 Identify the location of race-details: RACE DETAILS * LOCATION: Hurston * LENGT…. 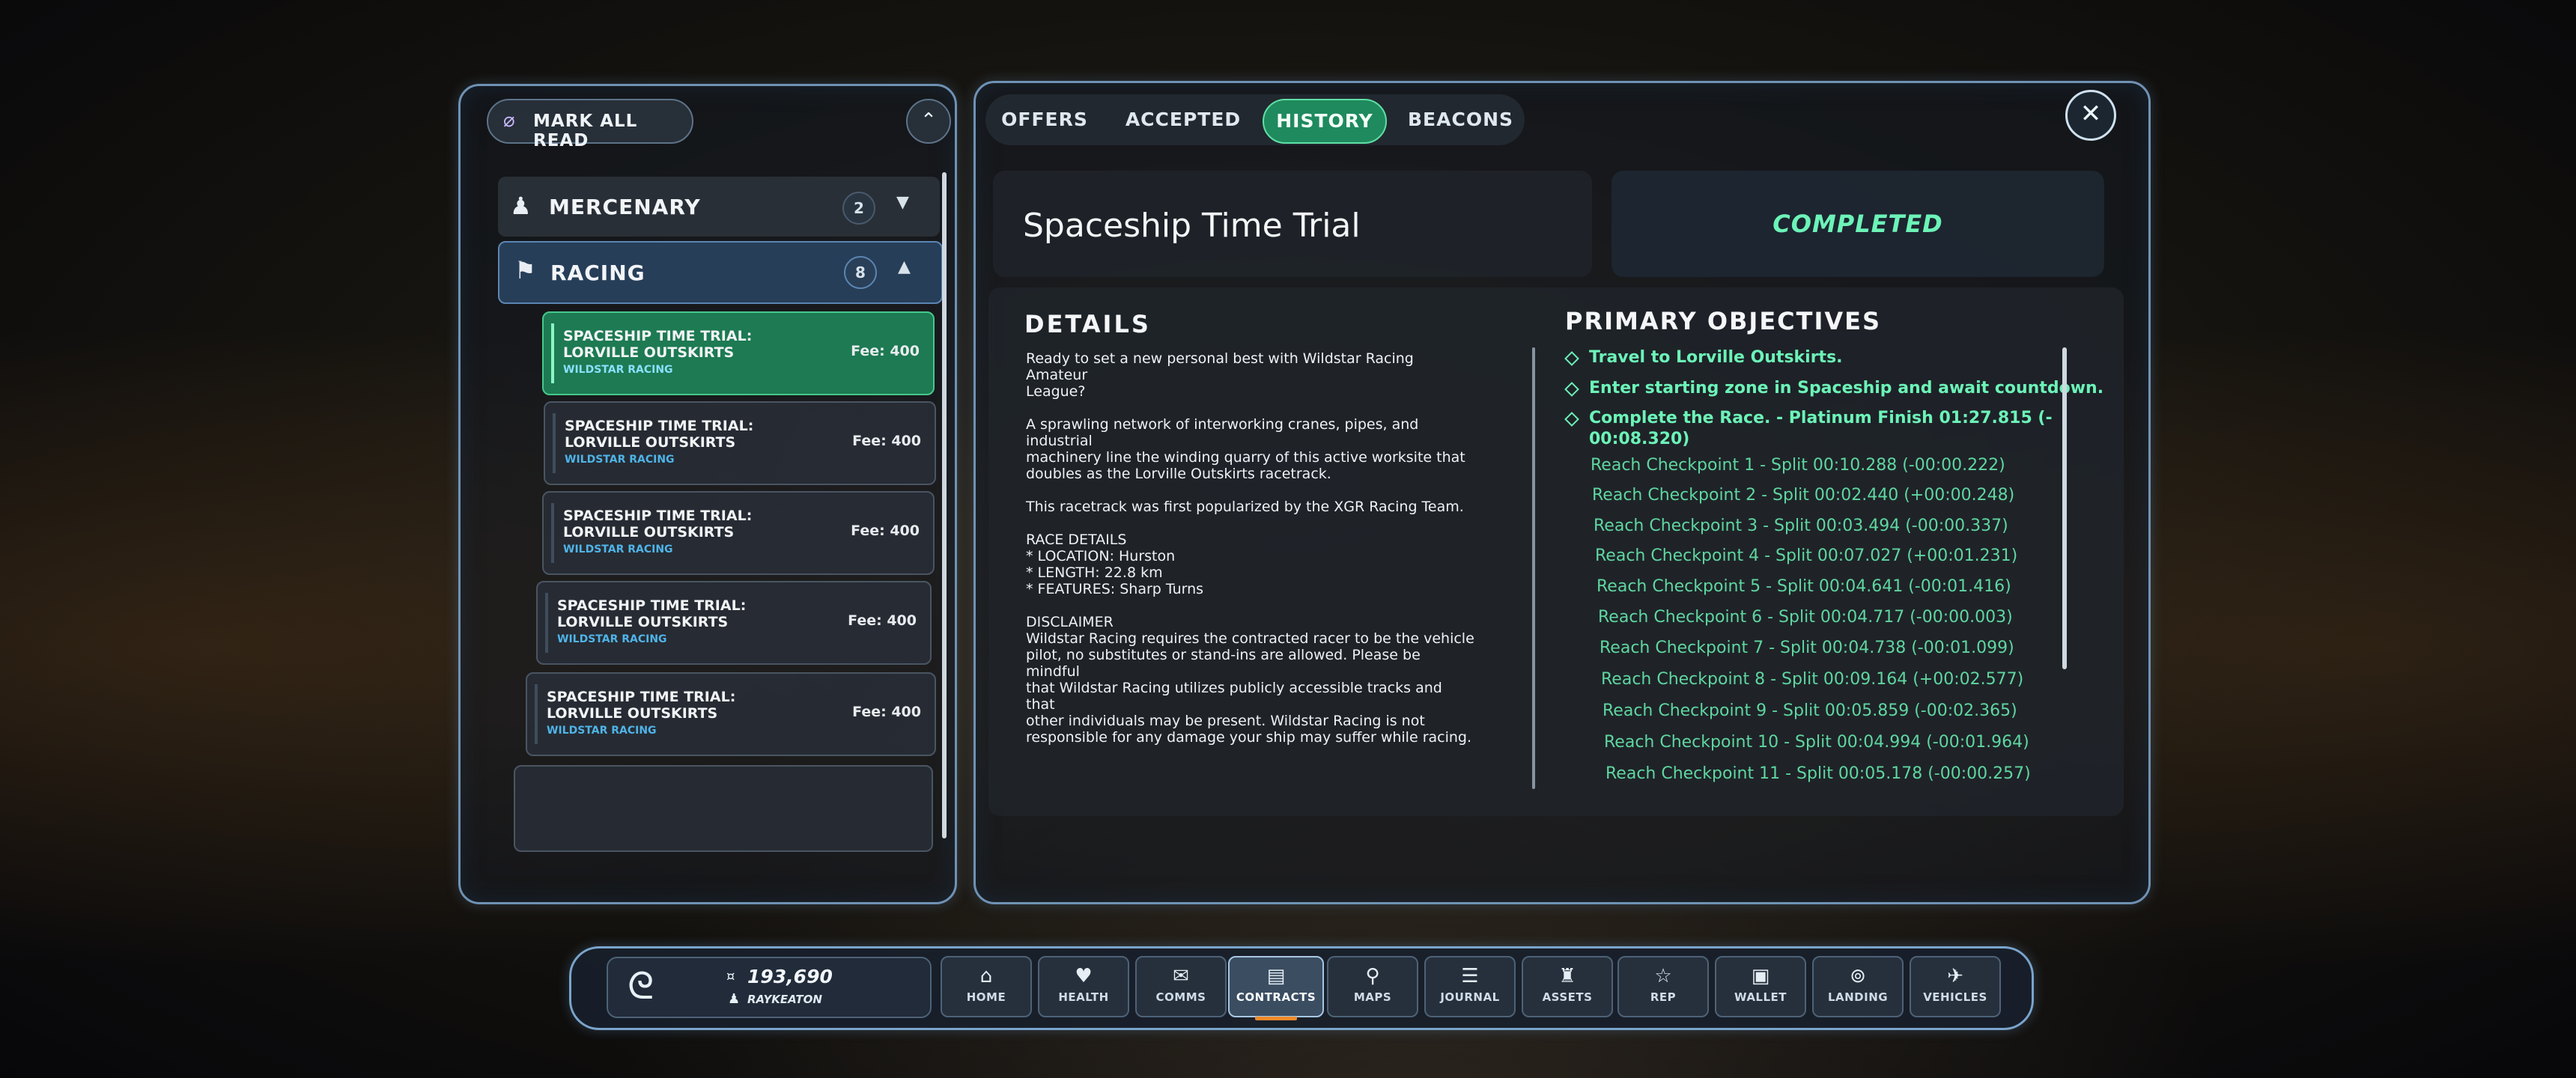
(1250, 564).